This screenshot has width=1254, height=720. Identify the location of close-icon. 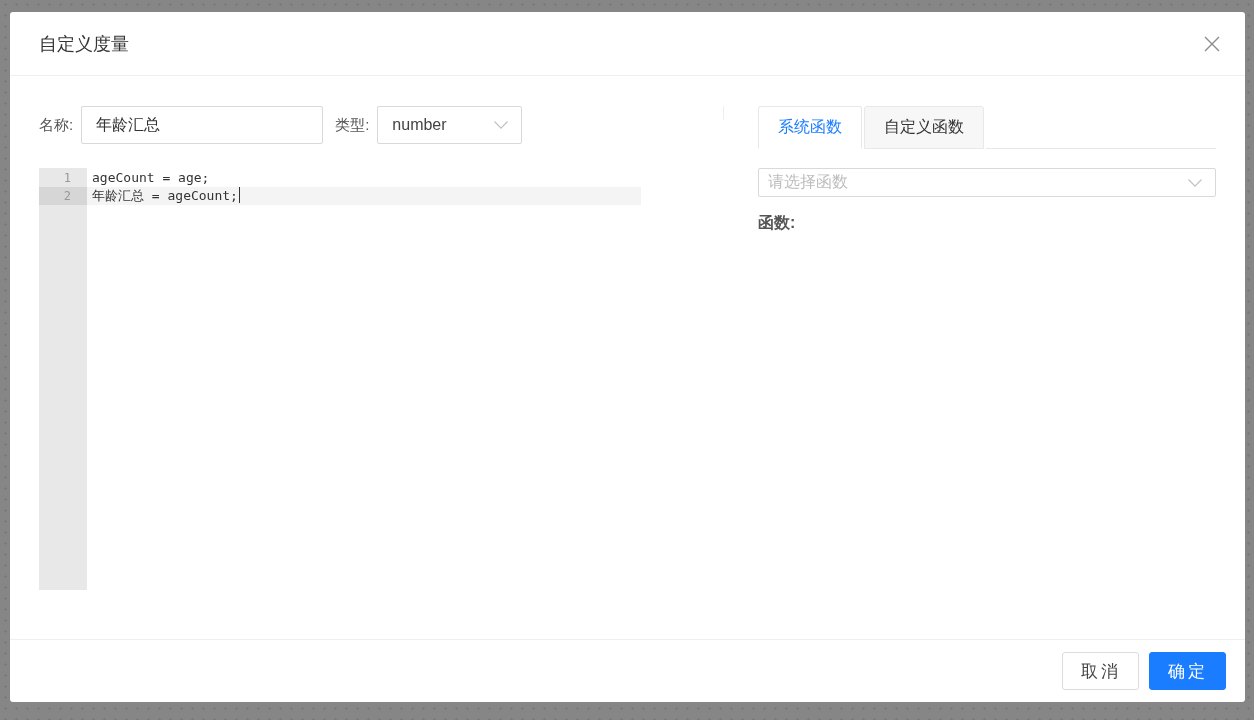
(1212, 43).